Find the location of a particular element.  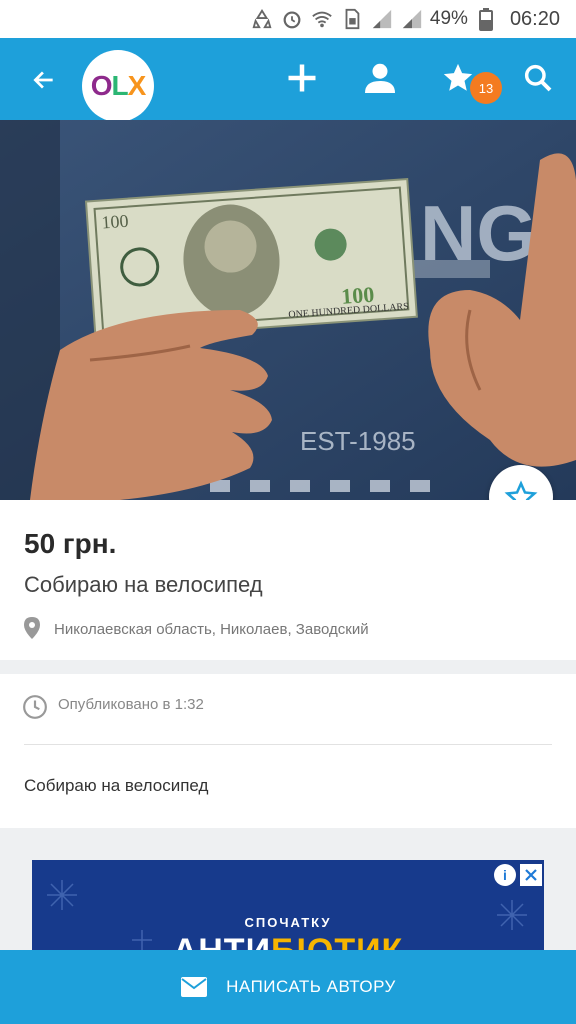

status-bar: 49% 06:20 is located at coordinates (288, 19).